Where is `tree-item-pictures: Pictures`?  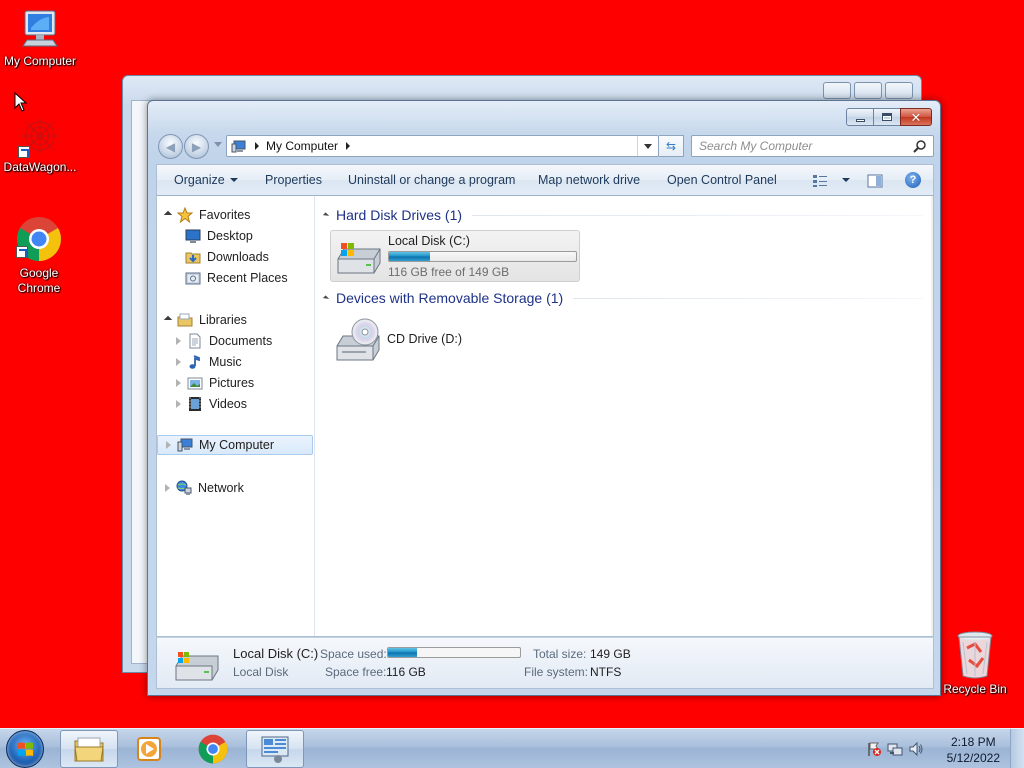 tree-item-pictures: Pictures is located at coordinates (215, 383).